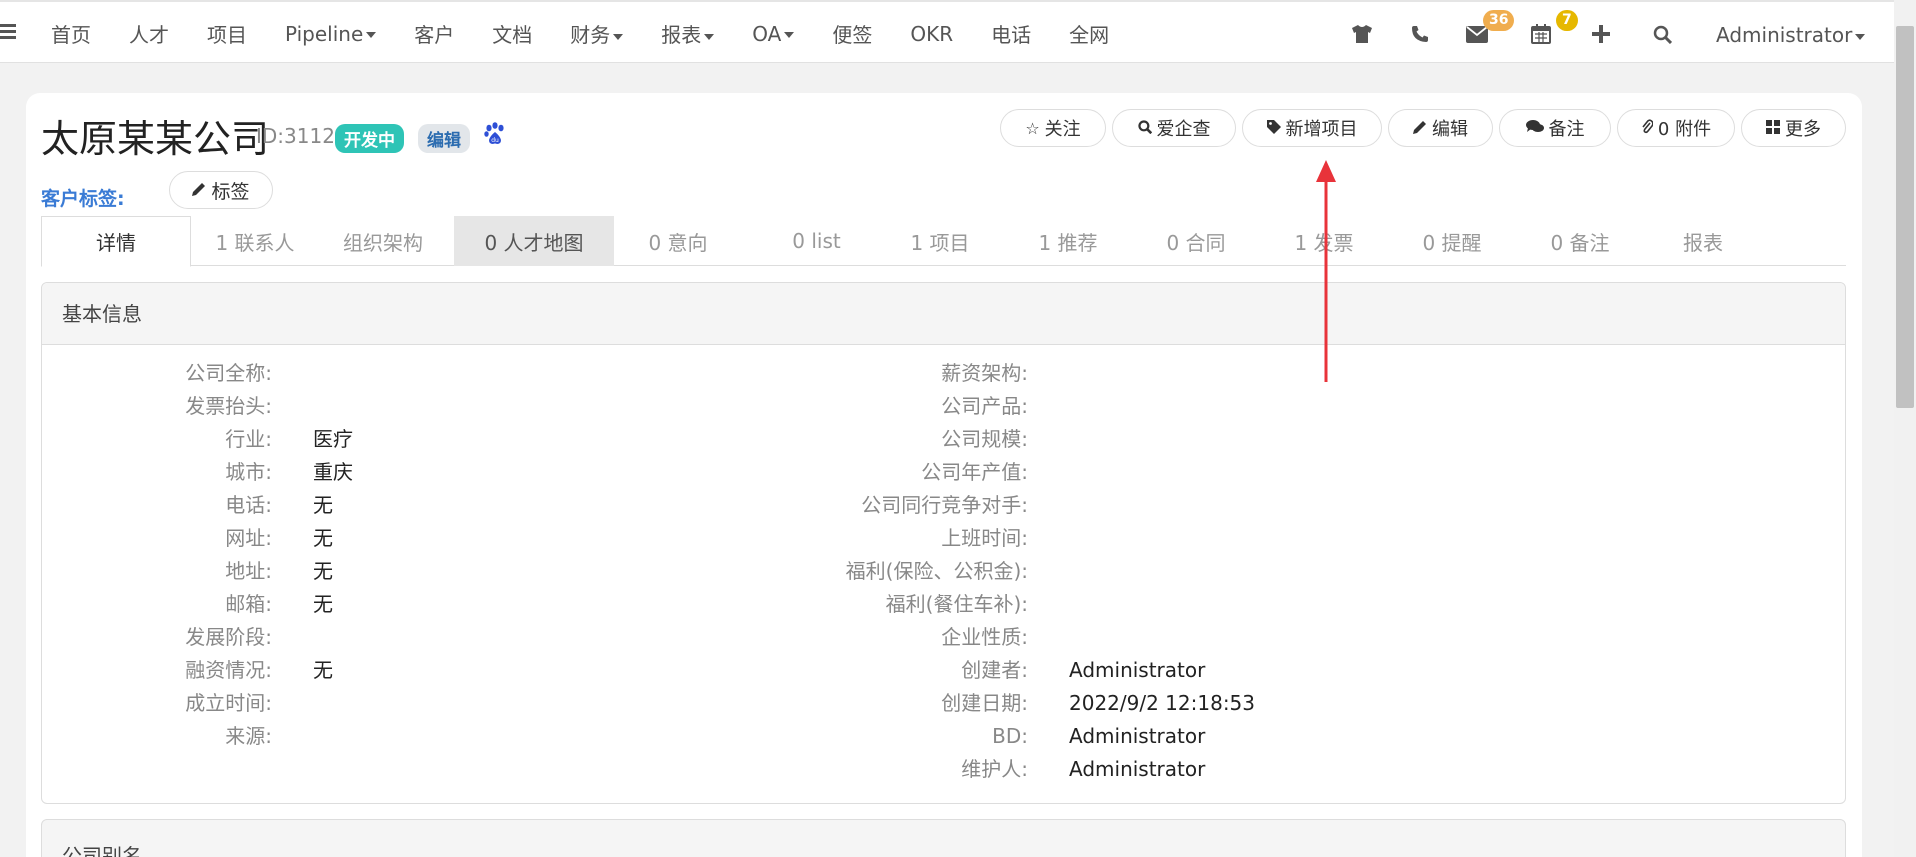 Image resolution: width=1916 pixels, height=857 pixels. I want to click on phone-icon, so click(1420, 34).